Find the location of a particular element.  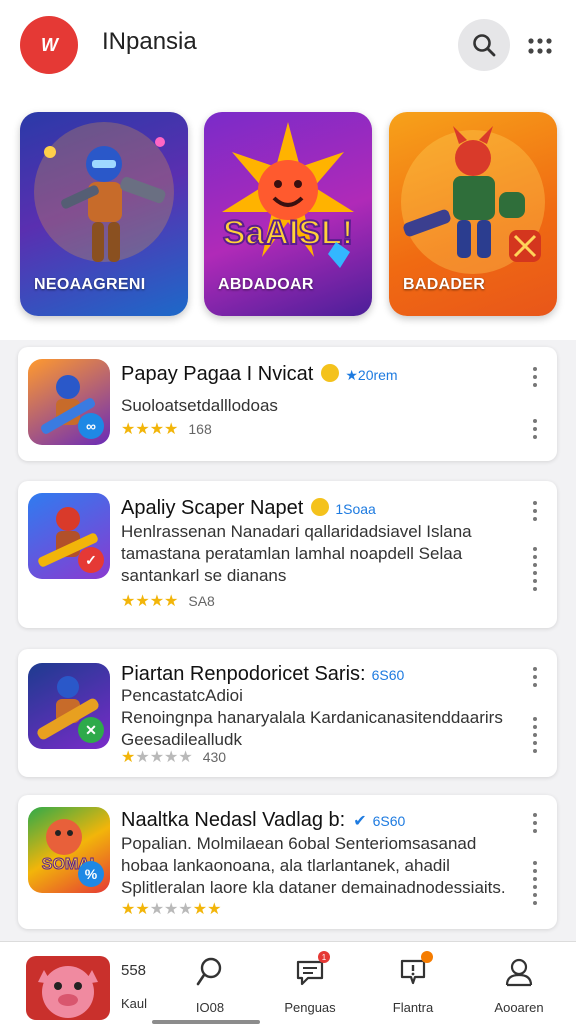

rating-count: 430 is located at coordinates (214, 757).